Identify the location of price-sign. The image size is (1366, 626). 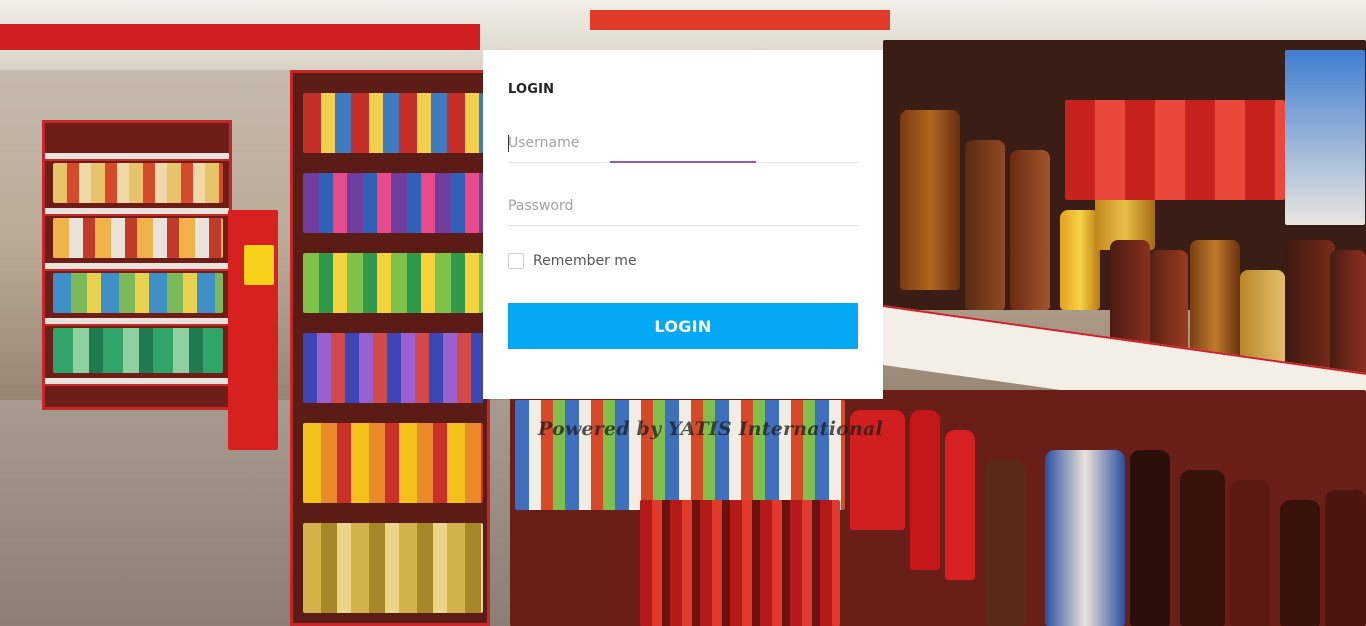
(259, 265).